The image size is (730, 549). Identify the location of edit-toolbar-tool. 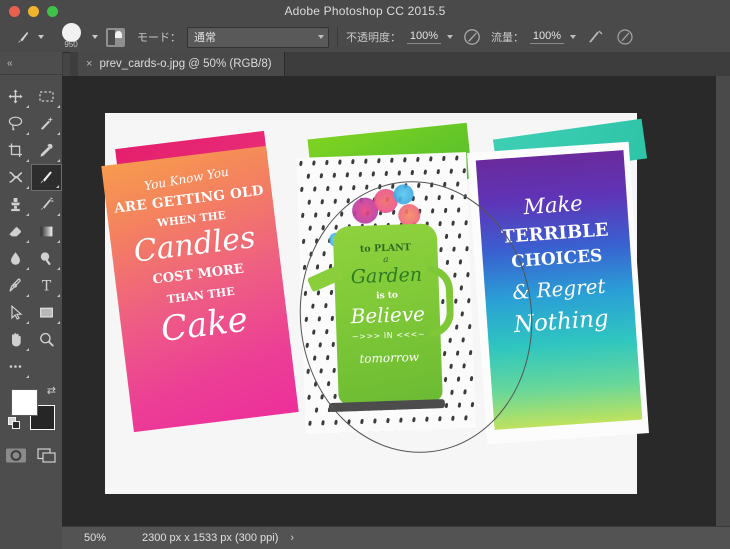
(15, 366).